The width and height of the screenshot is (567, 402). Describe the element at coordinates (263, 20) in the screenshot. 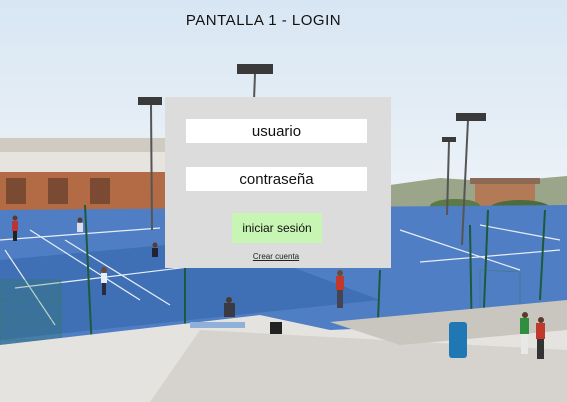

I see `page-title: PANTALLA 1 - LOGIN` at that location.